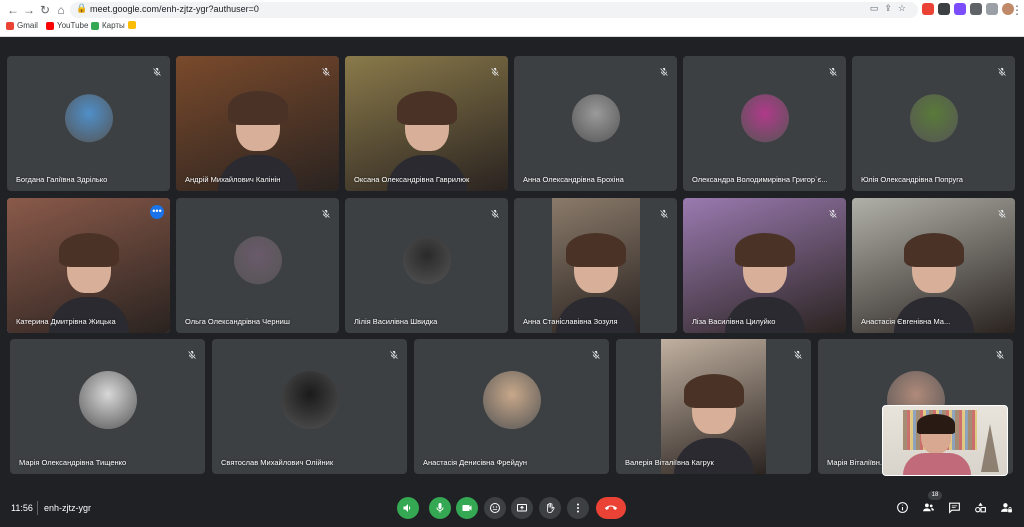 The width and height of the screenshot is (1024, 527). I want to click on hand-icon, so click(551, 507).